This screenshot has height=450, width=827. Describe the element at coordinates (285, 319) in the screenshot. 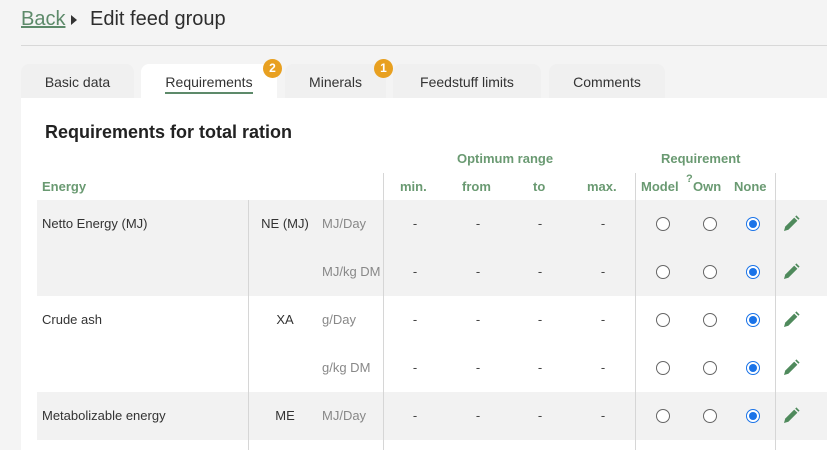

I see `row-abbreviation: XA` at that location.